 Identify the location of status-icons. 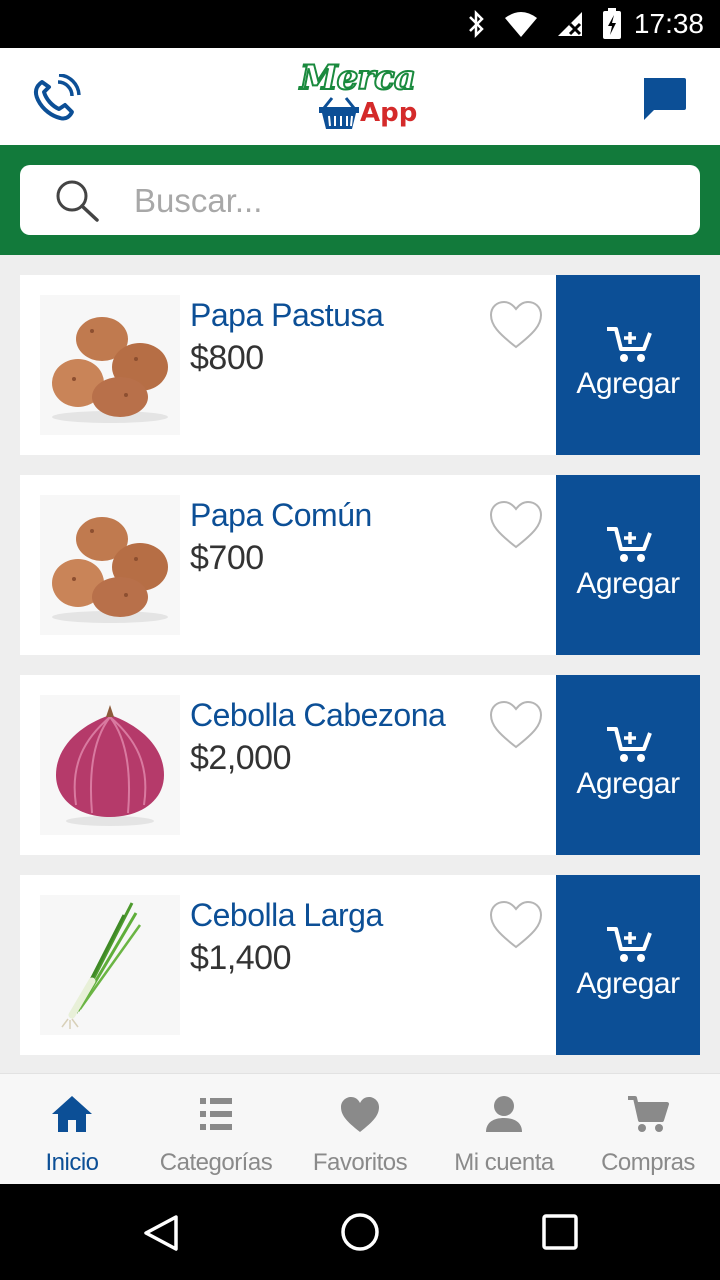
(544, 24).